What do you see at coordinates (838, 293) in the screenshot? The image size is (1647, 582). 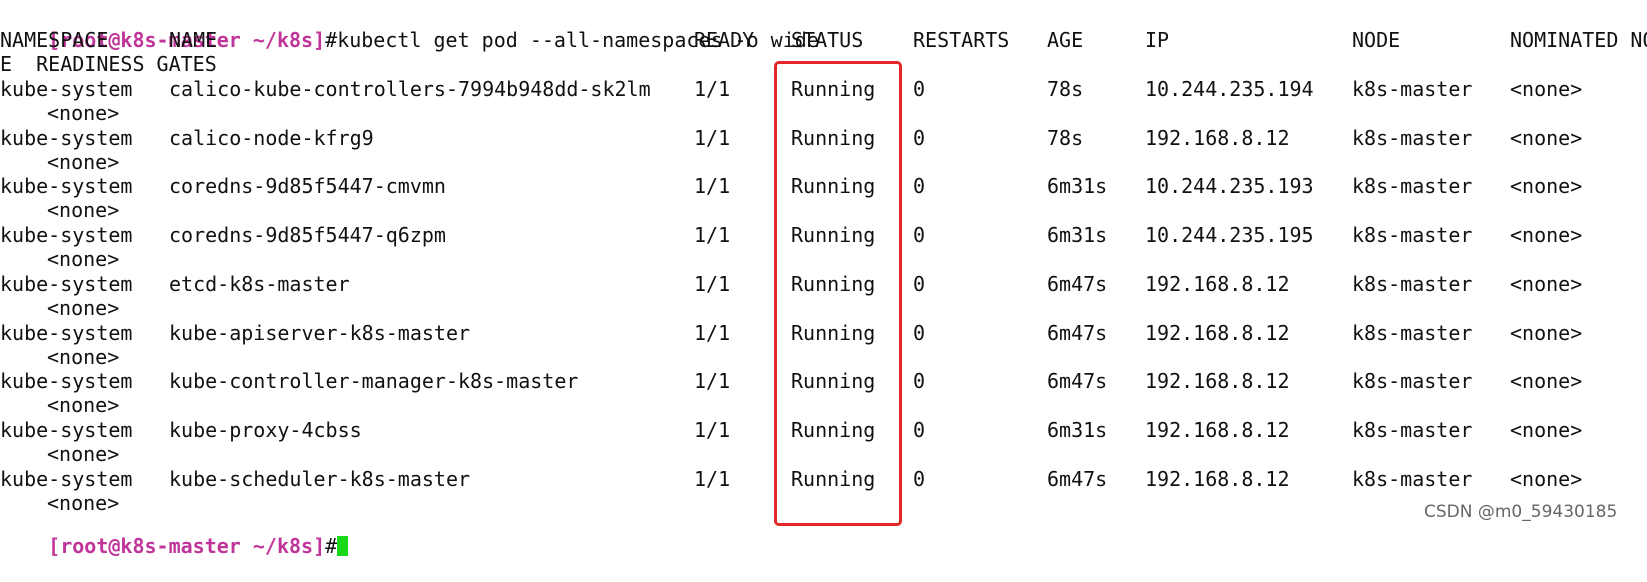 I see `status-highlight-box` at bounding box center [838, 293].